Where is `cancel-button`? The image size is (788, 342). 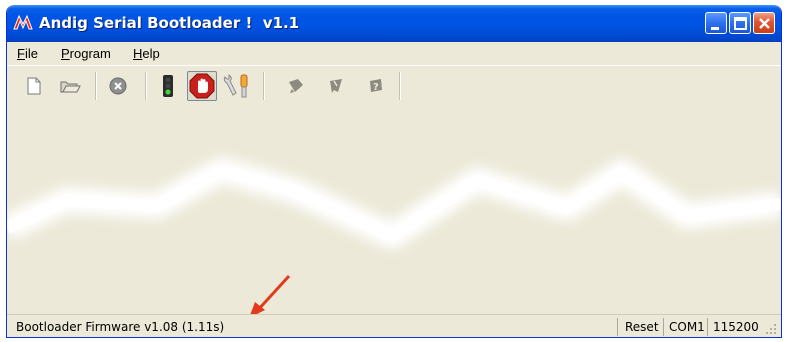
cancel-button is located at coordinates (118, 86).